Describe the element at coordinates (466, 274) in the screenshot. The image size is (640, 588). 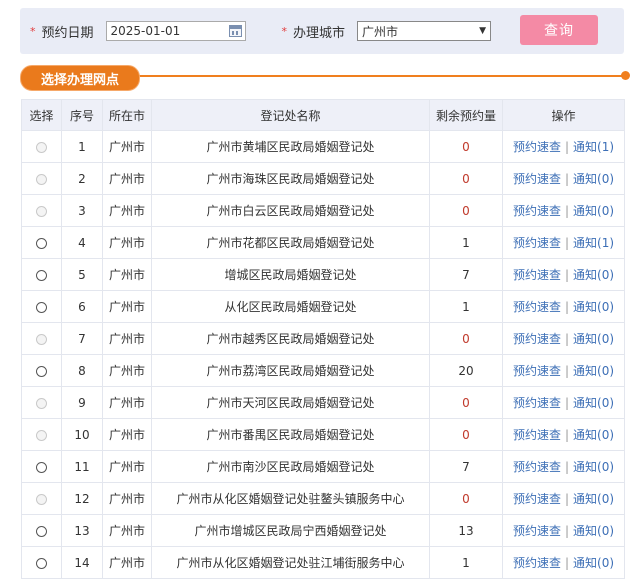
I see `row-remain: 7` at that location.